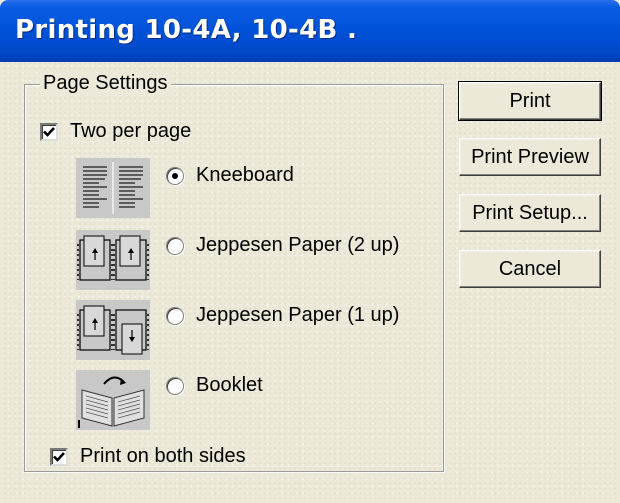 Image resolution: width=620 pixels, height=503 pixels. Describe the element at coordinates (131, 131) in the screenshot. I see `two-per-page-label: Two per page` at that location.